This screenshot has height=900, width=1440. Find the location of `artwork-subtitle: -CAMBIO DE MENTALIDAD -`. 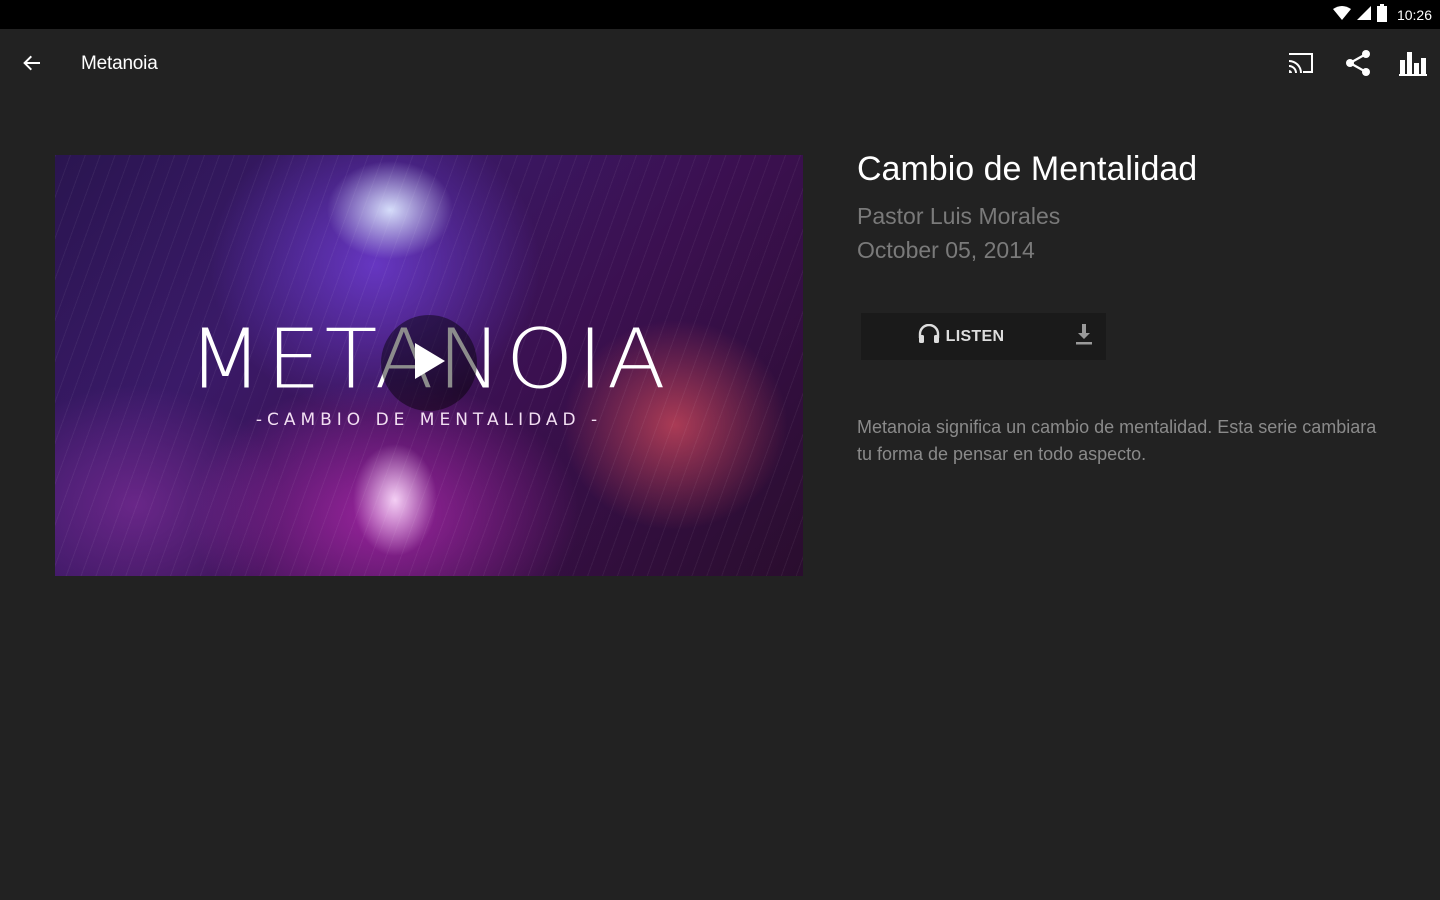

artwork-subtitle: -CAMBIO DE MENTALIDAD - is located at coordinates (429, 420).